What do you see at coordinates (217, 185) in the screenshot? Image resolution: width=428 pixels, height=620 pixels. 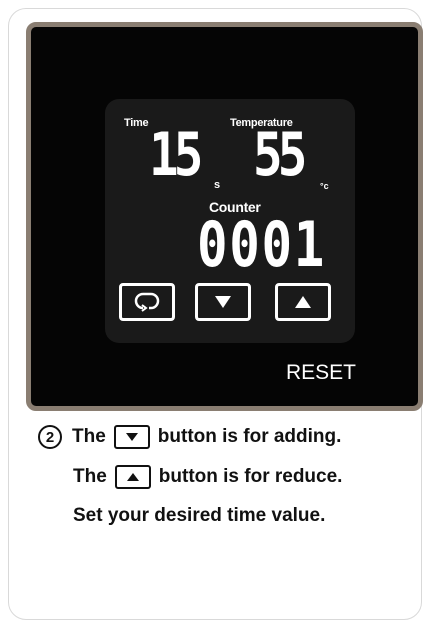 I see `time-unit: s` at bounding box center [217, 185].